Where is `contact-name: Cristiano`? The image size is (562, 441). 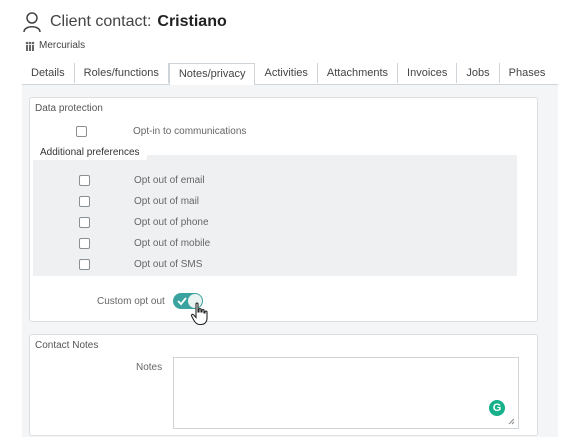
contact-name: Cristiano is located at coordinates (192, 21).